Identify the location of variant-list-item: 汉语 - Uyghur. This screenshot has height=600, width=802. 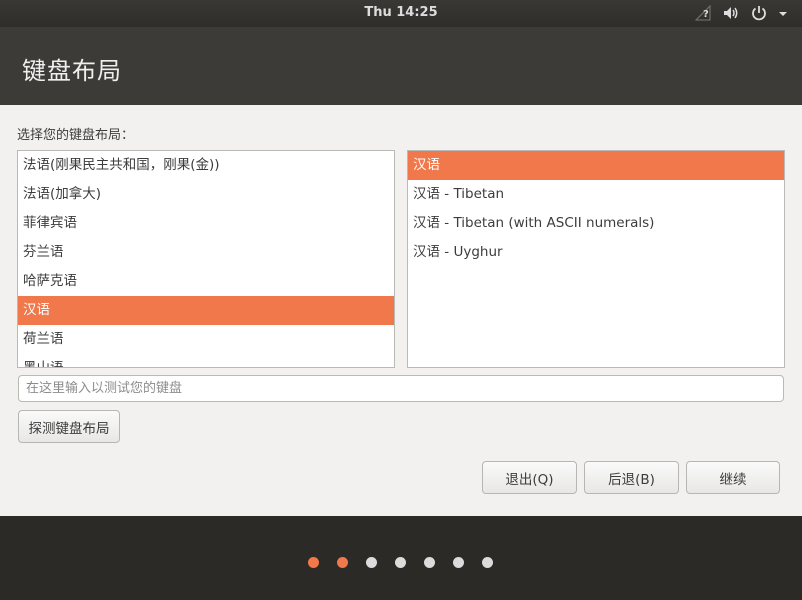
(596, 252).